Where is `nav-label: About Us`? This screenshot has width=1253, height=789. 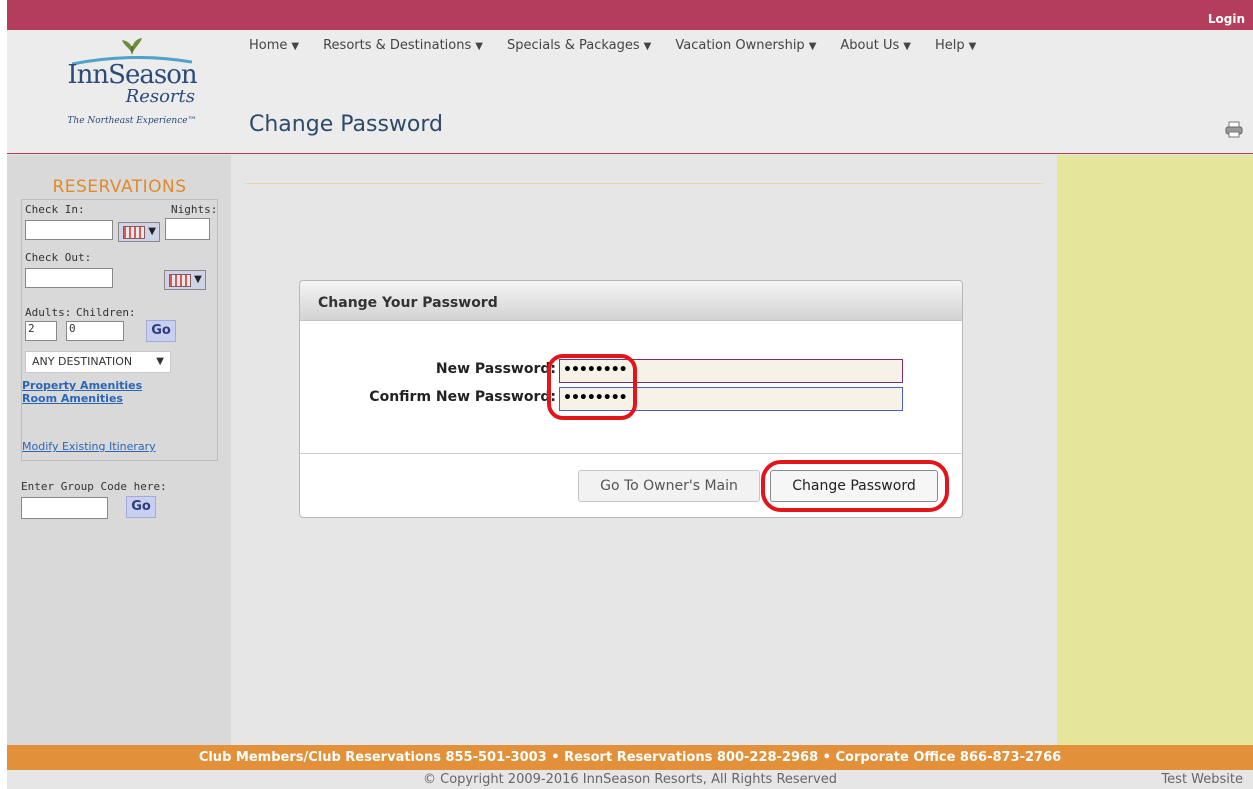
nav-label: About Us is located at coordinates (870, 45).